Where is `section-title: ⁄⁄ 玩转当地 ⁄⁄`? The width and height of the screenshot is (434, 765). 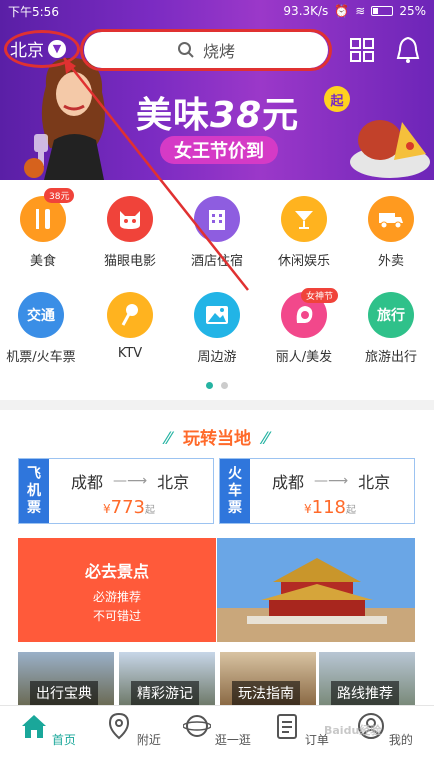
section-title: ⁄⁄ 玩转当地 ⁄⁄ is located at coordinates (217, 439).